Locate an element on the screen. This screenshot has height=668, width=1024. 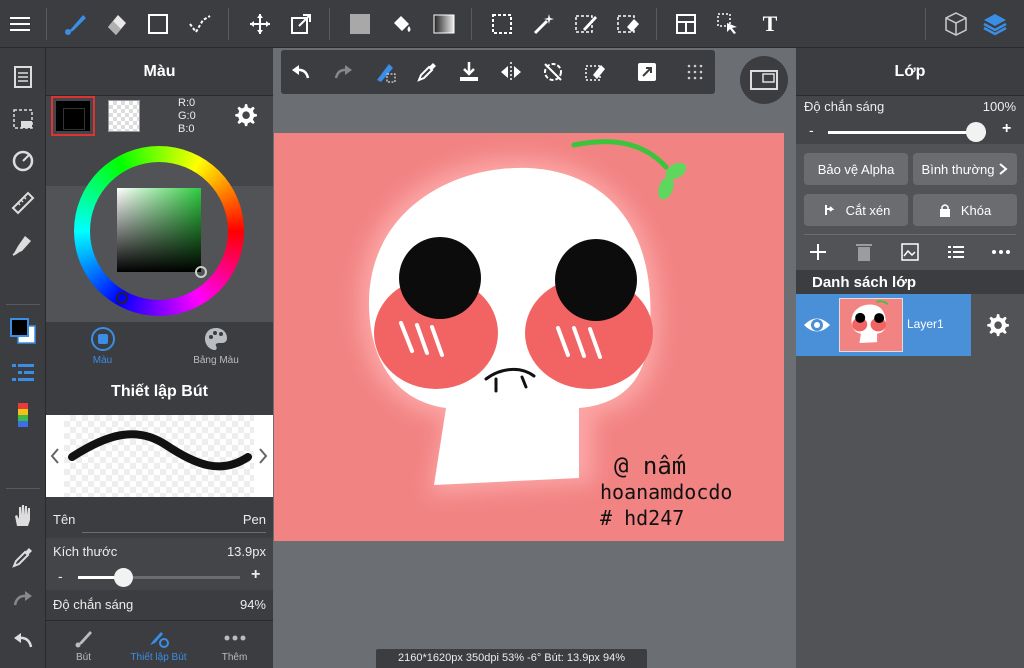
brush-settings-icon is located at coordinates (159, 640).